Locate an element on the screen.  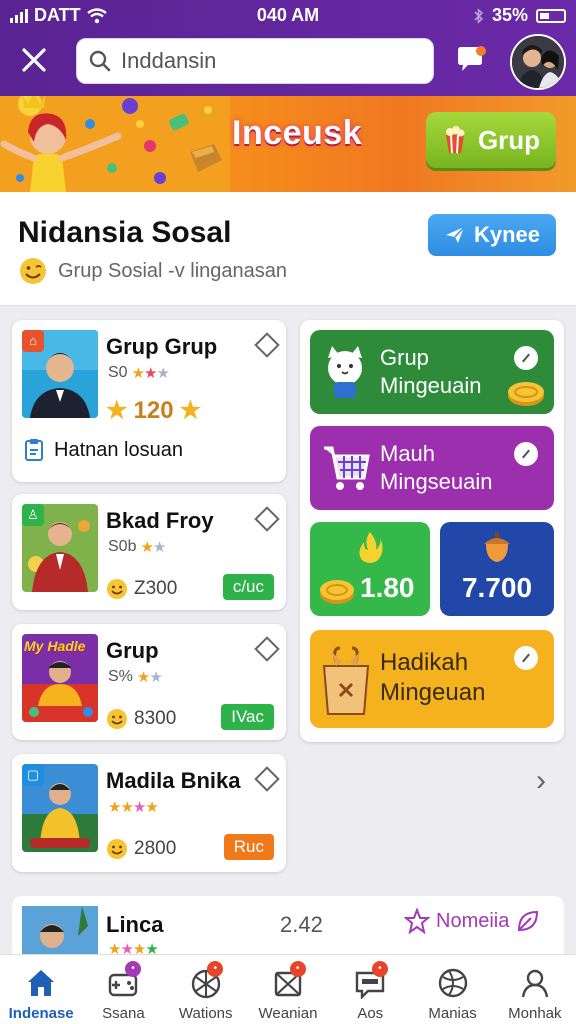
tile-hadikah-mingeuan: Hadikah Mingeuan is located at coordinates (432, 679).